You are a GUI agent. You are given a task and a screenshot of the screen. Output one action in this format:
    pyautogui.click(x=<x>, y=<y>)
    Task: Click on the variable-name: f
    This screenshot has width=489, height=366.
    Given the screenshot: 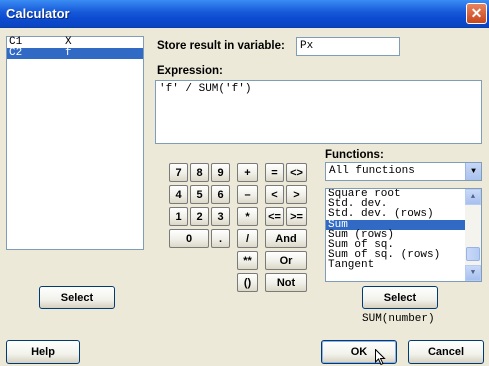 What is the action you would take?
    pyautogui.click(x=68, y=53)
    